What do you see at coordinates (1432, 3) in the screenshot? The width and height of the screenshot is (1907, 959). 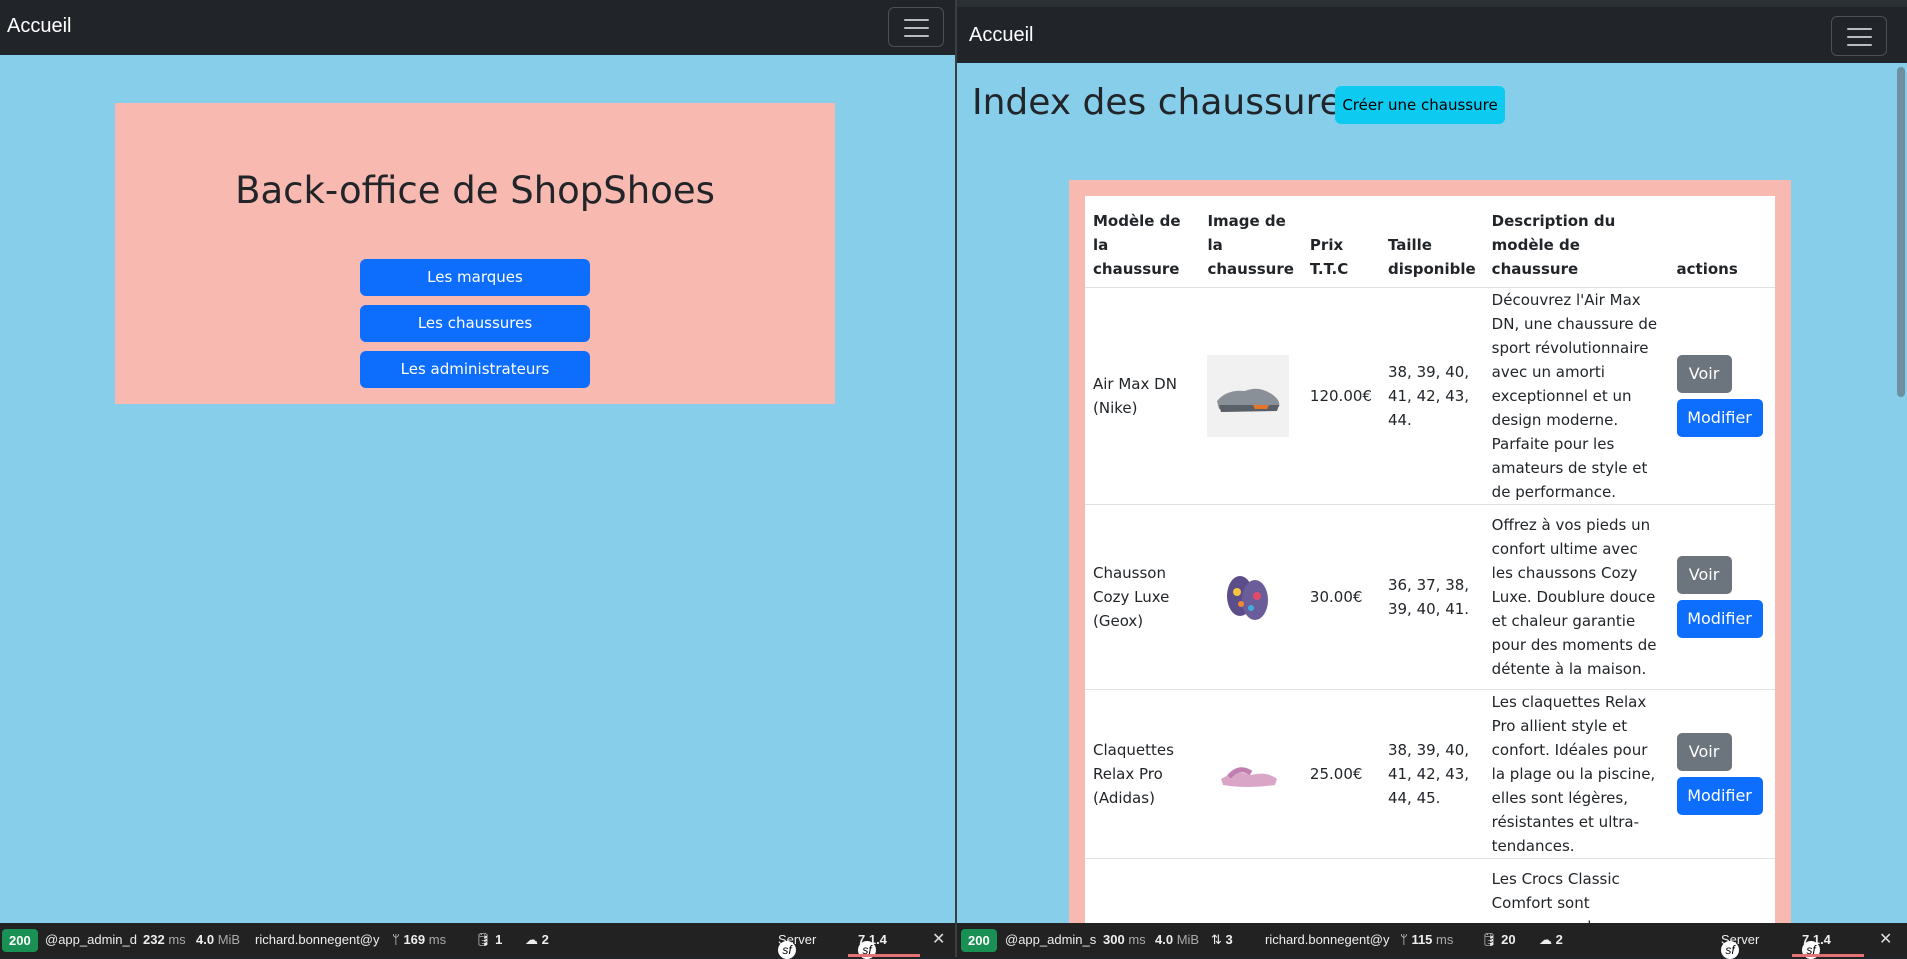 I see `window-top-strip` at bounding box center [1432, 3].